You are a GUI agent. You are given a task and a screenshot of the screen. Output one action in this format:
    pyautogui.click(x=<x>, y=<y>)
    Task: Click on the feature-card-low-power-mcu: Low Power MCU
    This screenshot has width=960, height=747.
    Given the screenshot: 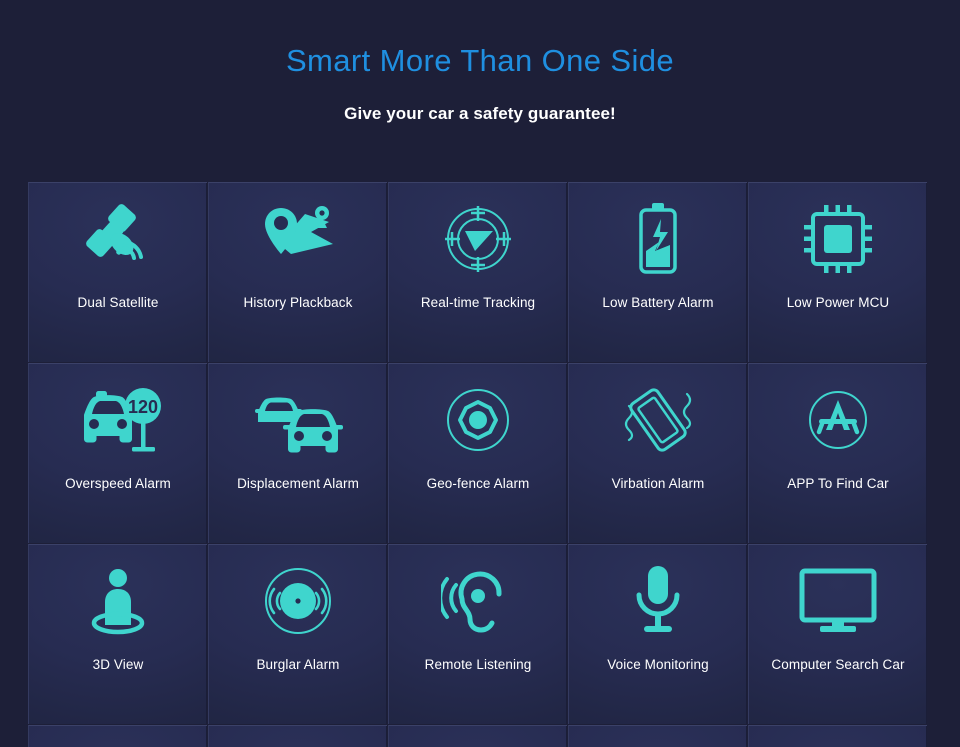 What is the action you would take?
    pyautogui.click(x=837, y=272)
    